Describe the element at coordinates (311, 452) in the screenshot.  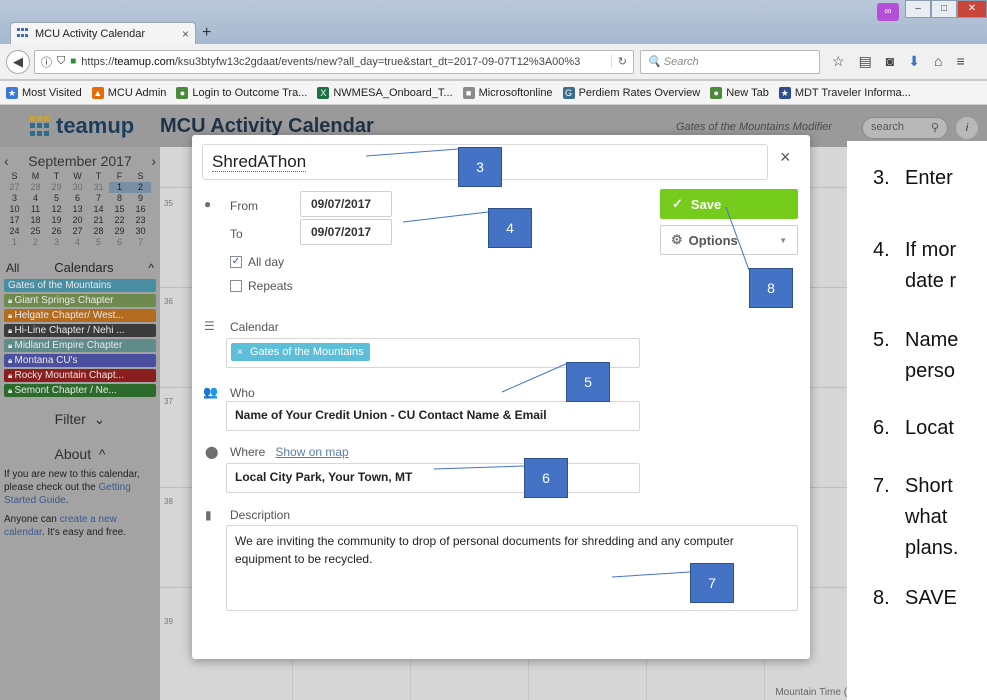
I see `show-on-map-link: Show on map` at that location.